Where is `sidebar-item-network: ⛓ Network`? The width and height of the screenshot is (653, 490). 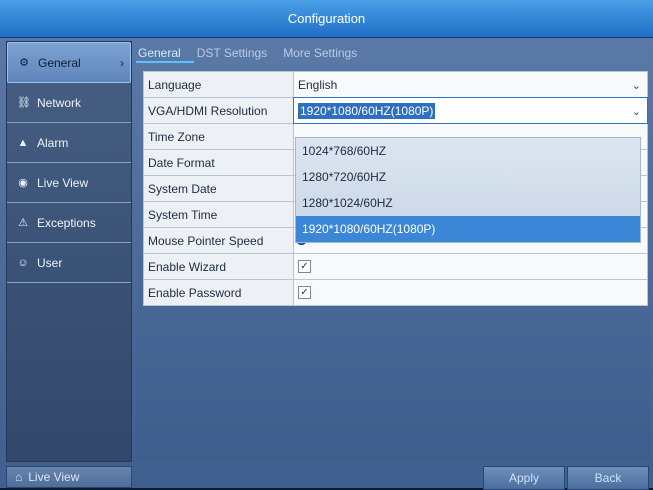 sidebar-item-network: ⛓ Network is located at coordinates (69, 103).